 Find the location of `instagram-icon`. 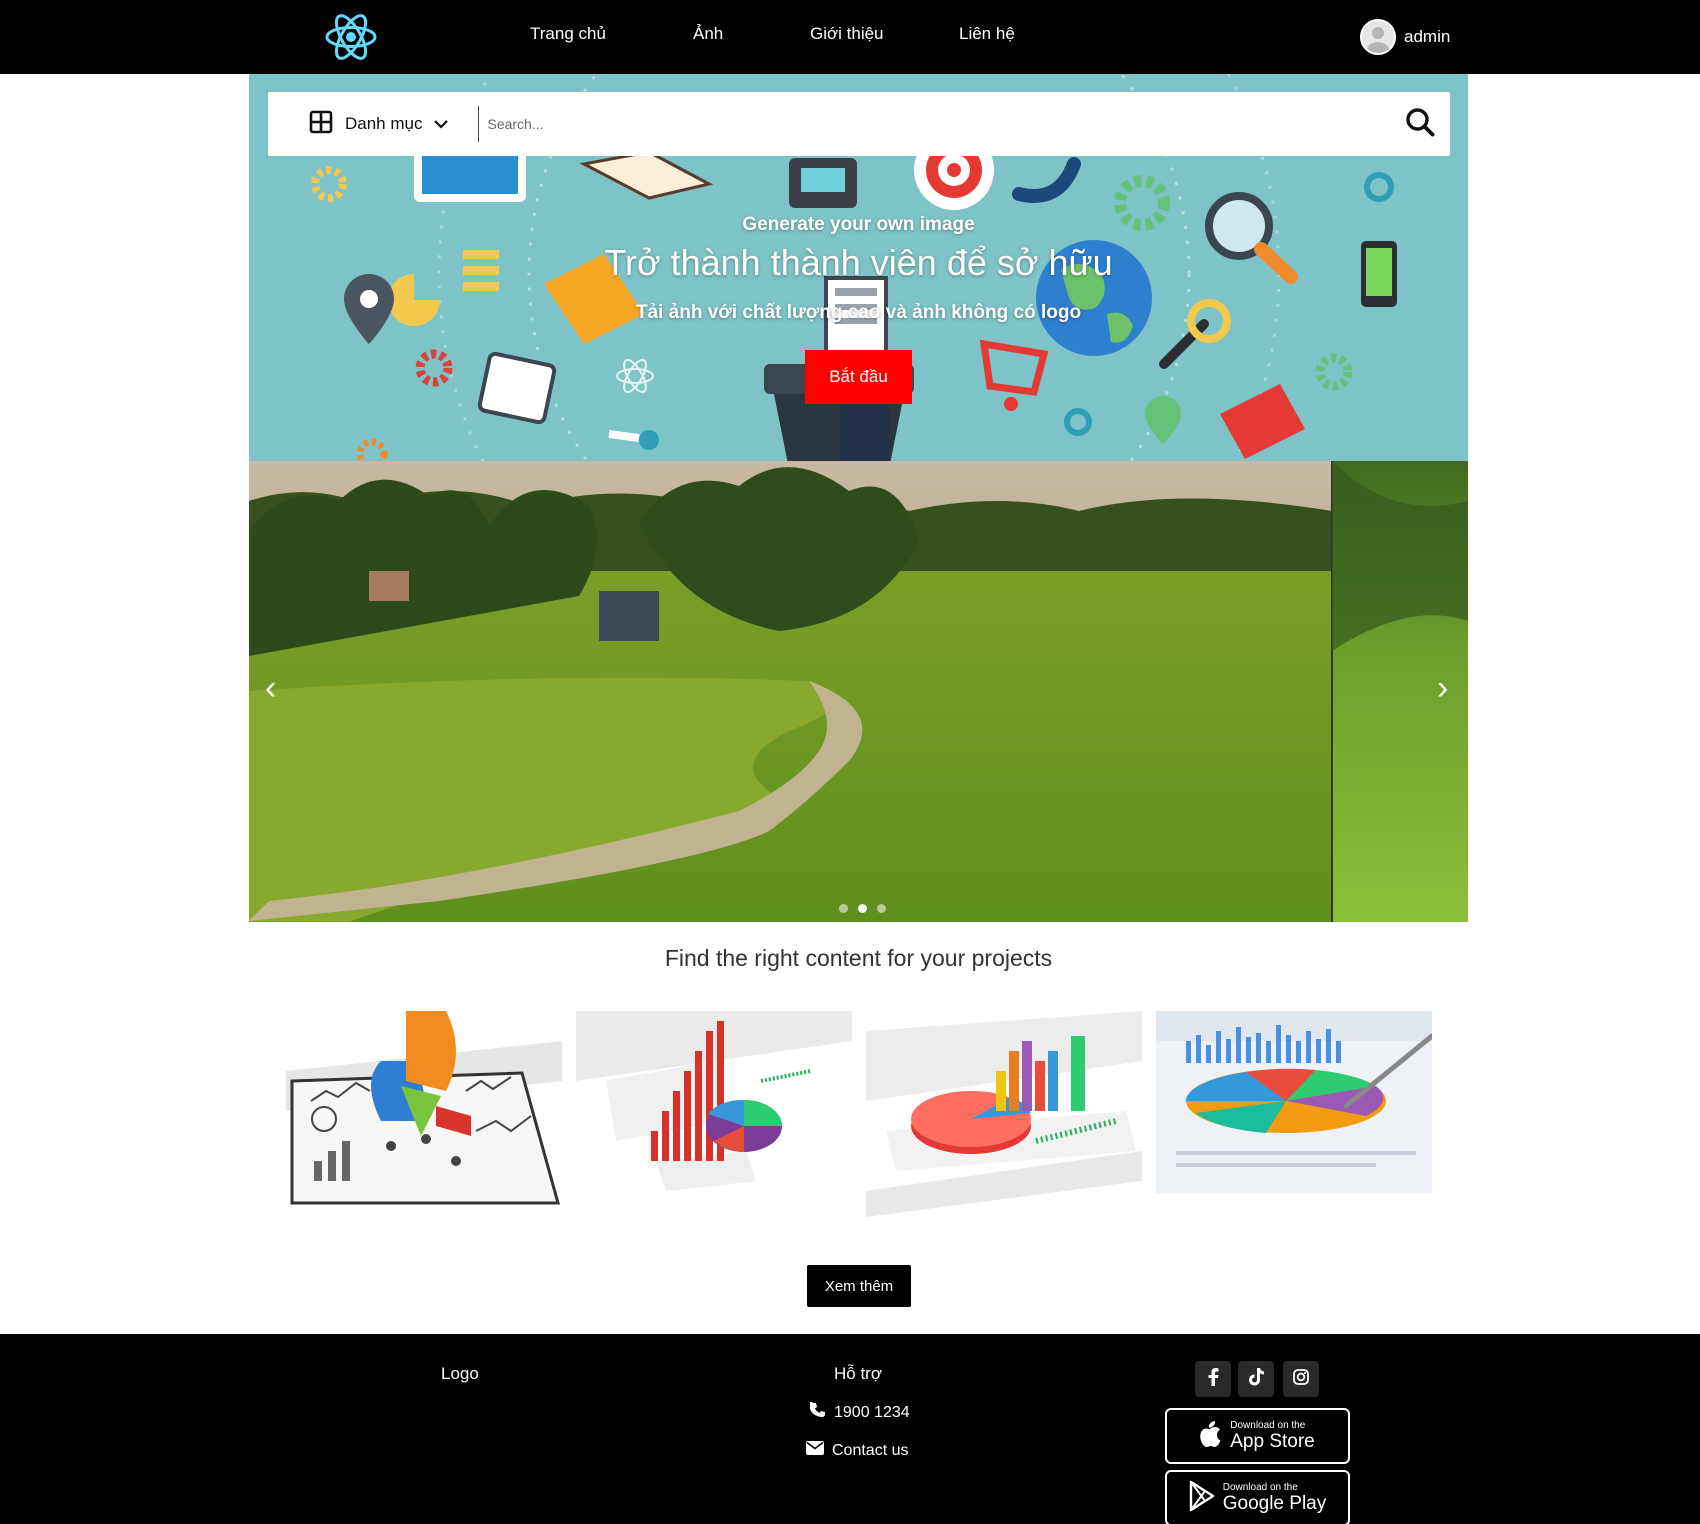

instagram-icon is located at coordinates (1301, 1379).